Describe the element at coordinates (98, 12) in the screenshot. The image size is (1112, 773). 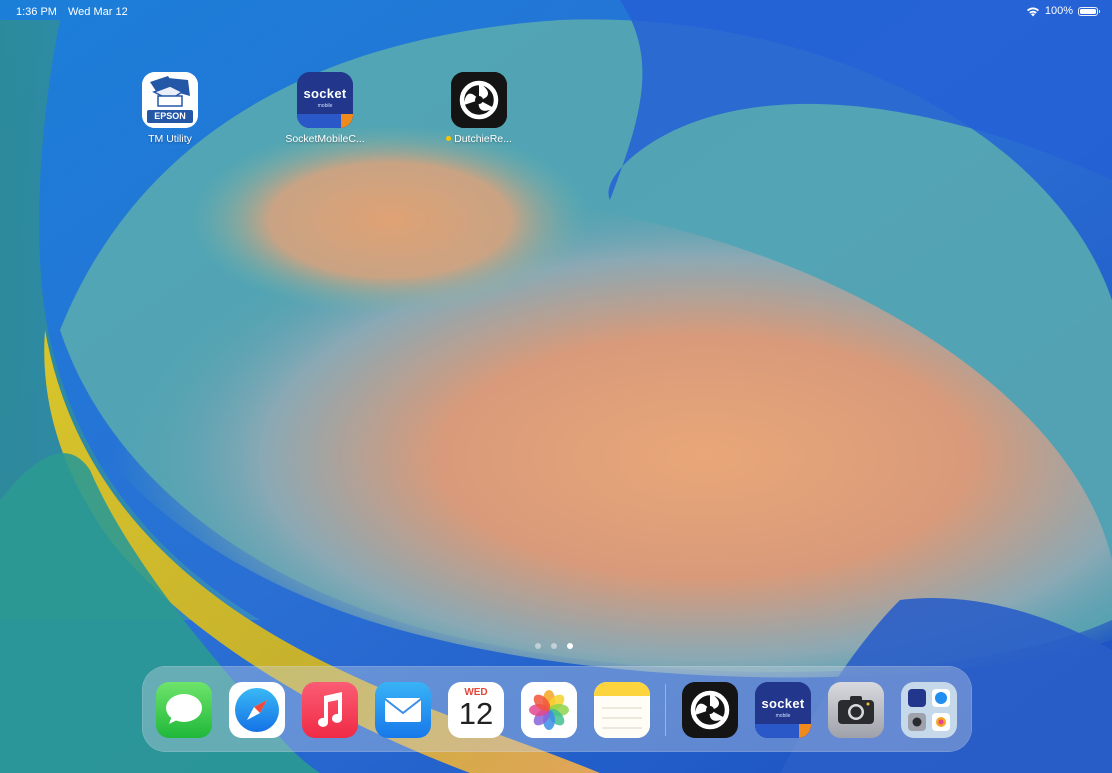
I see `status-date: Wed Mar 12` at that location.